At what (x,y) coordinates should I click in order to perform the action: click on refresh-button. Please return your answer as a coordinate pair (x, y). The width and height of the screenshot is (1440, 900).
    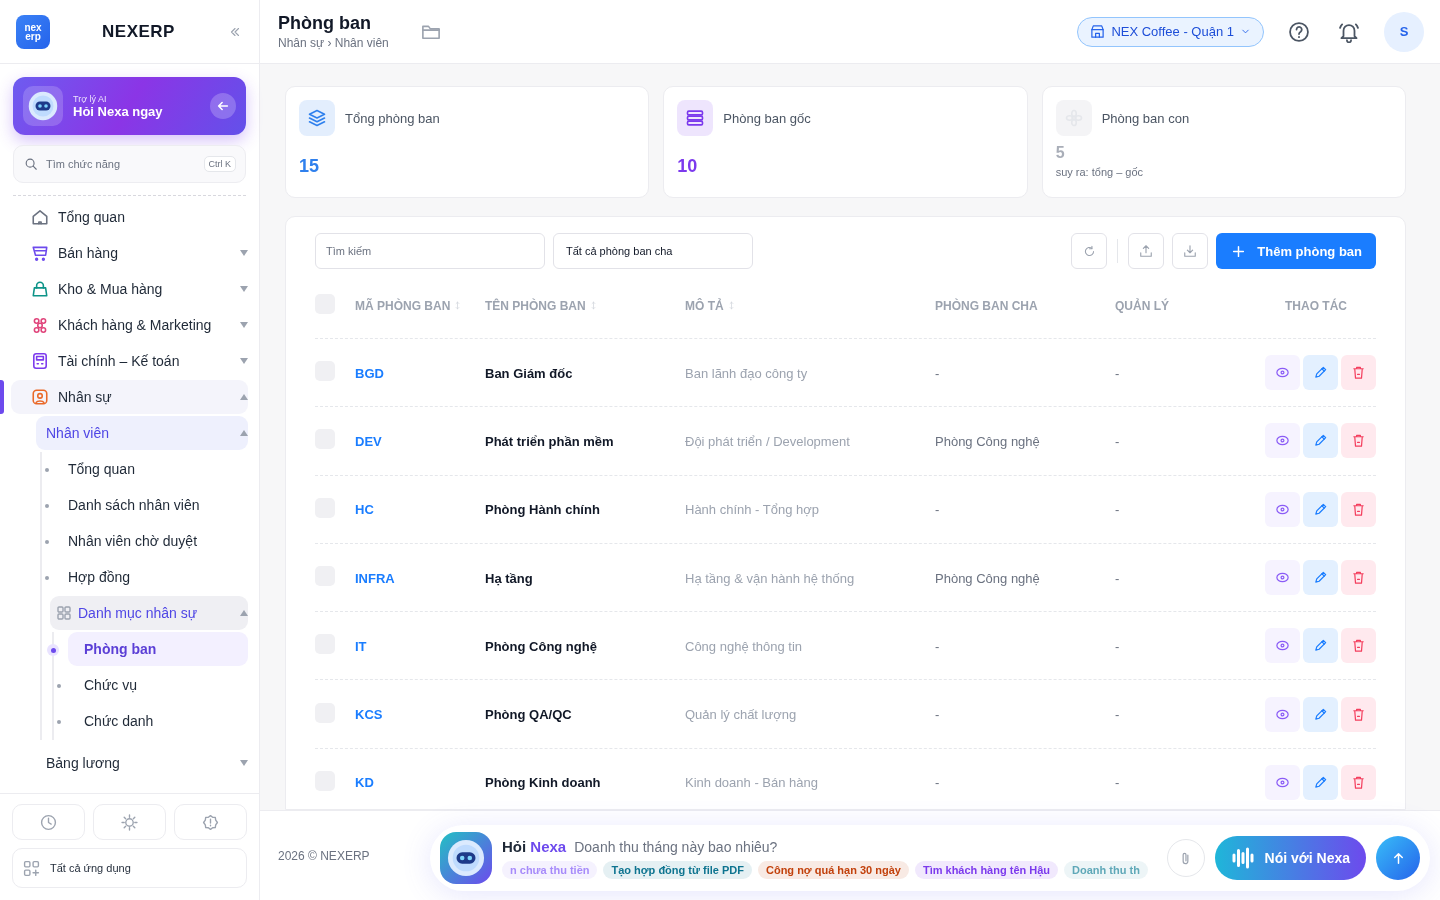
    Looking at the image, I should click on (1089, 251).